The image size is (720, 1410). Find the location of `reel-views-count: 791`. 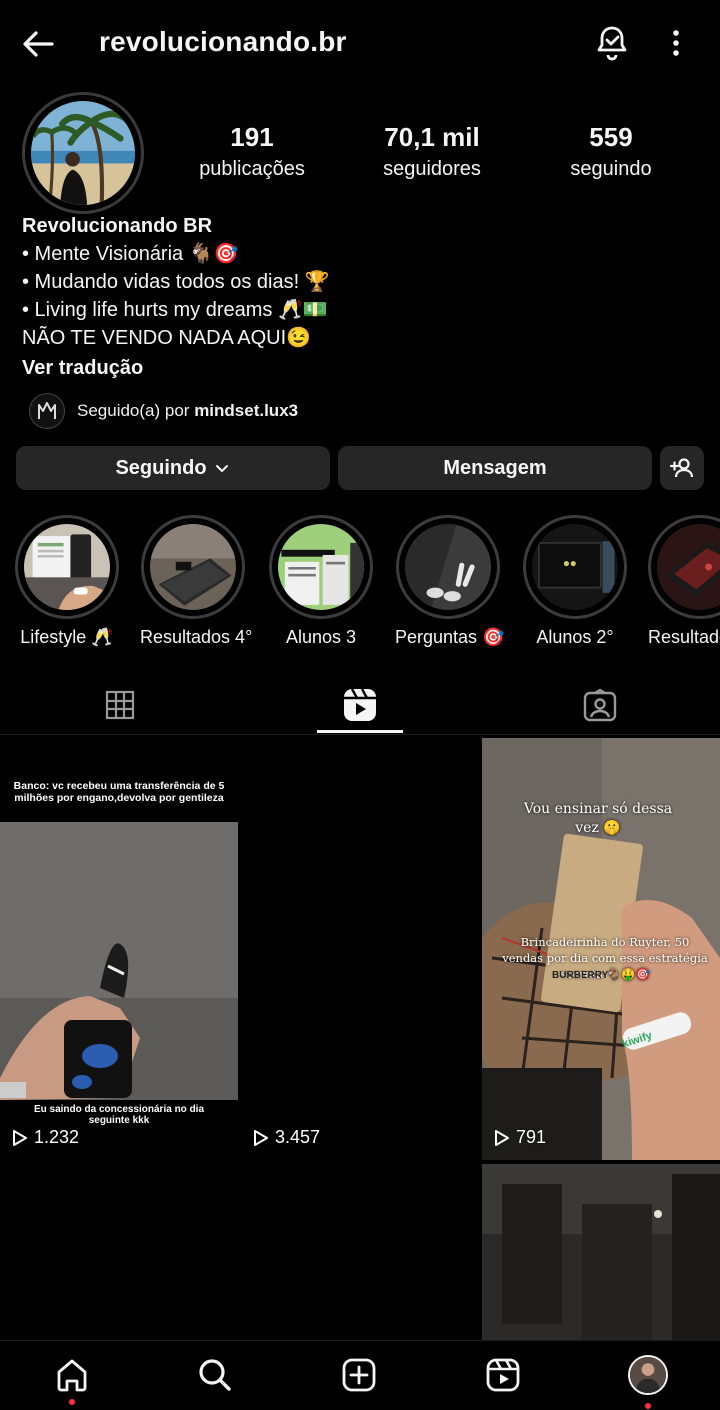

reel-views-count: 791 is located at coordinates (531, 1137).